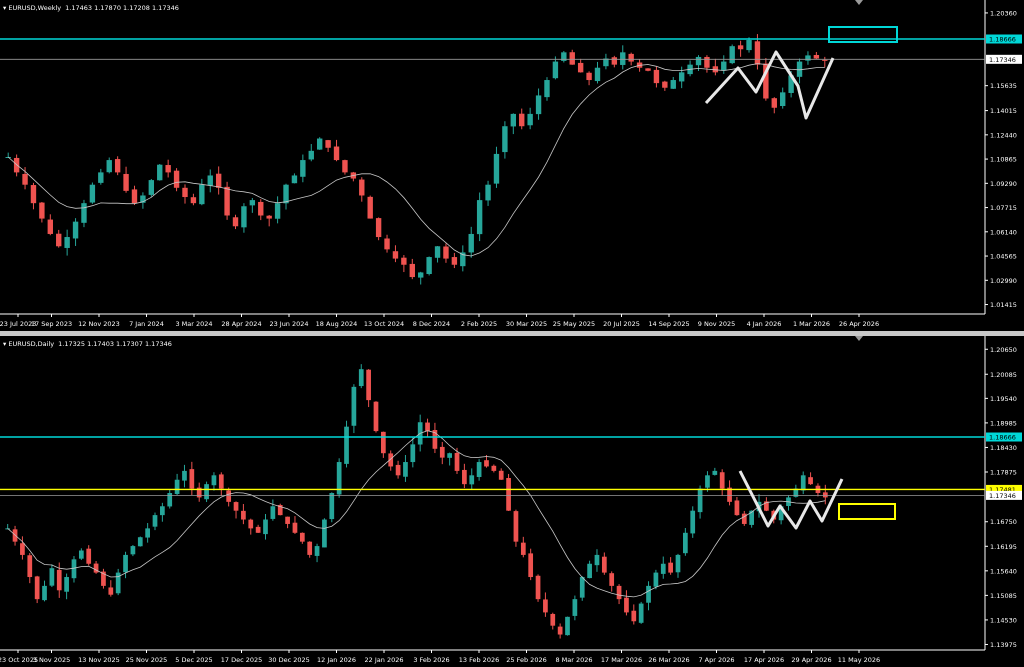 The width and height of the screenshot is (1024, 667). What do you see at coordinates (1003, 448) in the screenshot?
I see `daily-price-label: 1.18430` at bounding box center [1003, 448].